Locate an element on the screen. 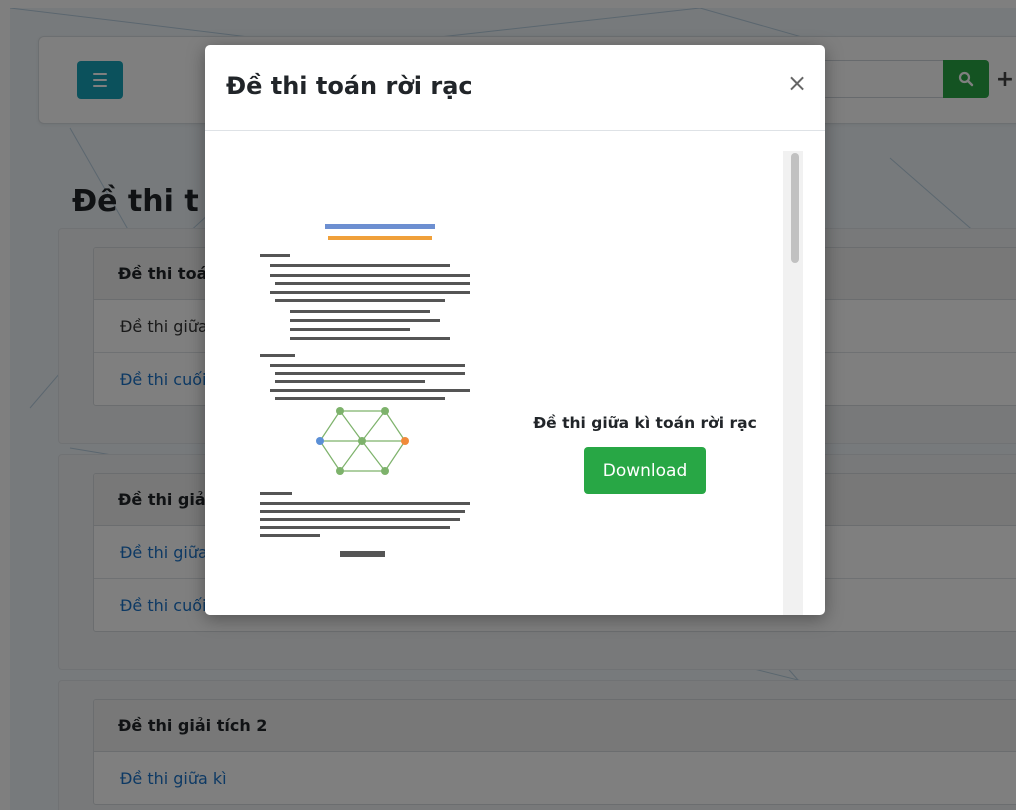  modal-title: Đề thi toán rời rạc is located at coordinates (349, 86).